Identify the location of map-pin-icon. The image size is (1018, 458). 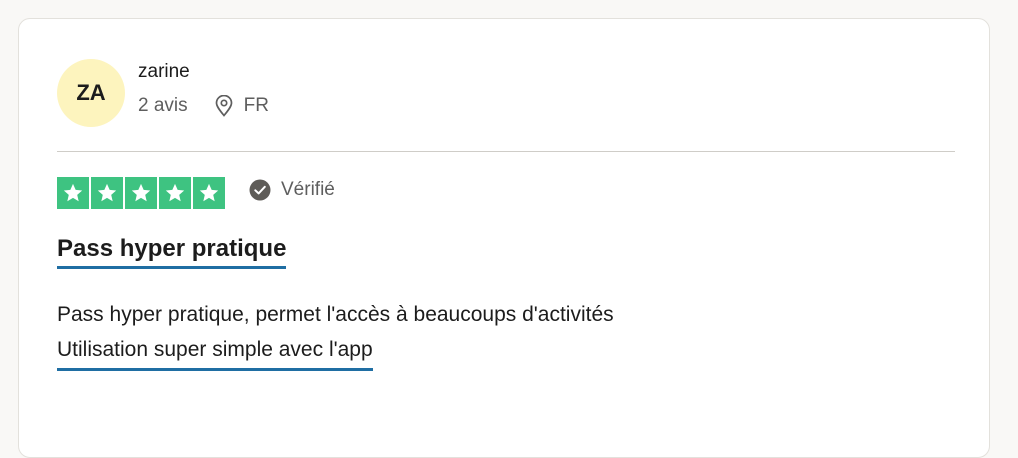
(224, 106).